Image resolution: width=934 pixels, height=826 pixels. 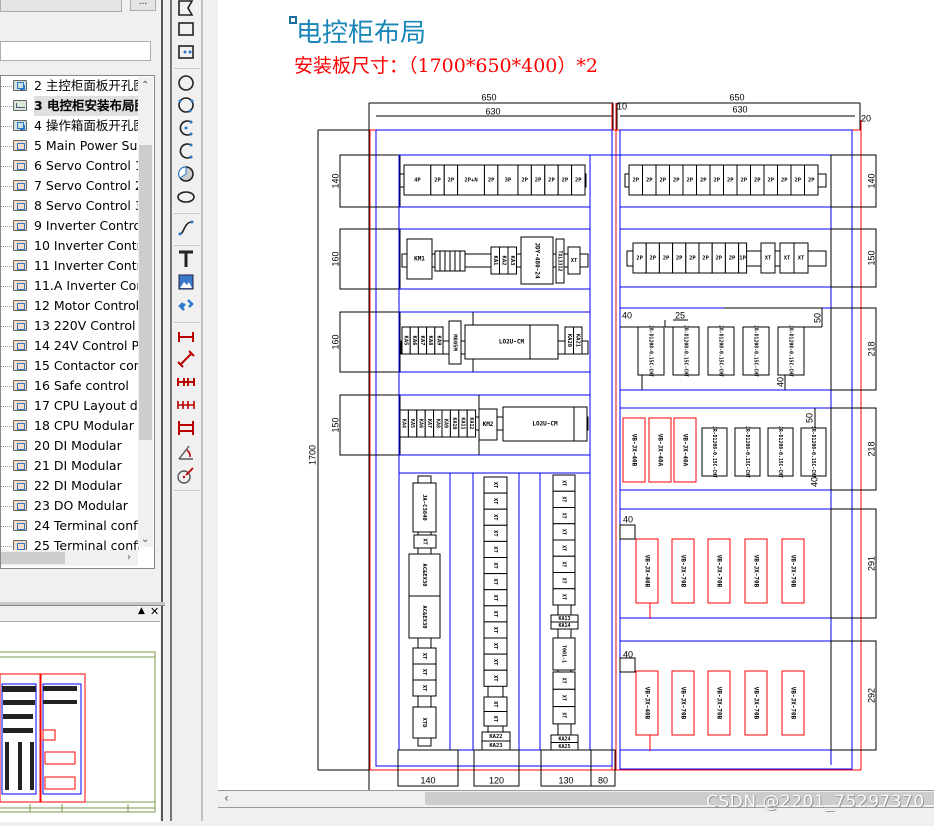 I want to click on collapse-icon: ▲, so click(x=141, y=611).